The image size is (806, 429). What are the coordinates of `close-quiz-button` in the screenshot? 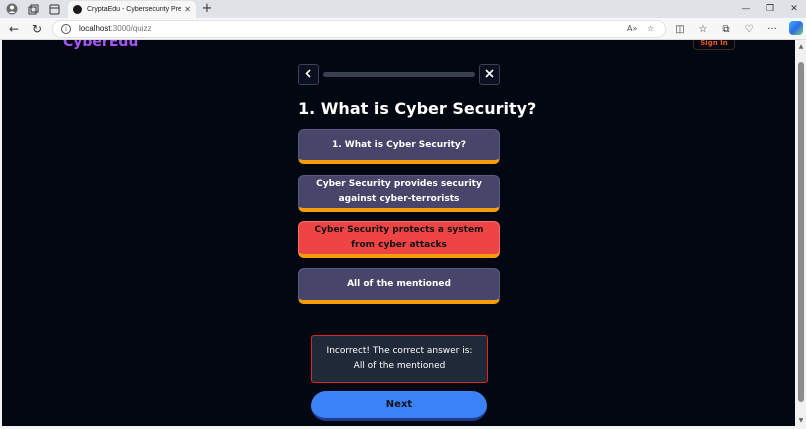 It's located at (489, 74).